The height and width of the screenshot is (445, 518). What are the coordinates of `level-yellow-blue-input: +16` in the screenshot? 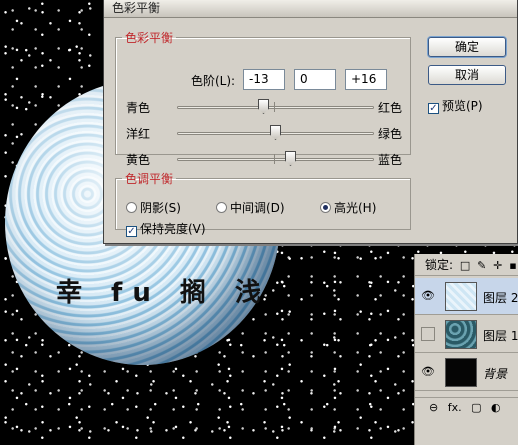 It's located at (366, 79).